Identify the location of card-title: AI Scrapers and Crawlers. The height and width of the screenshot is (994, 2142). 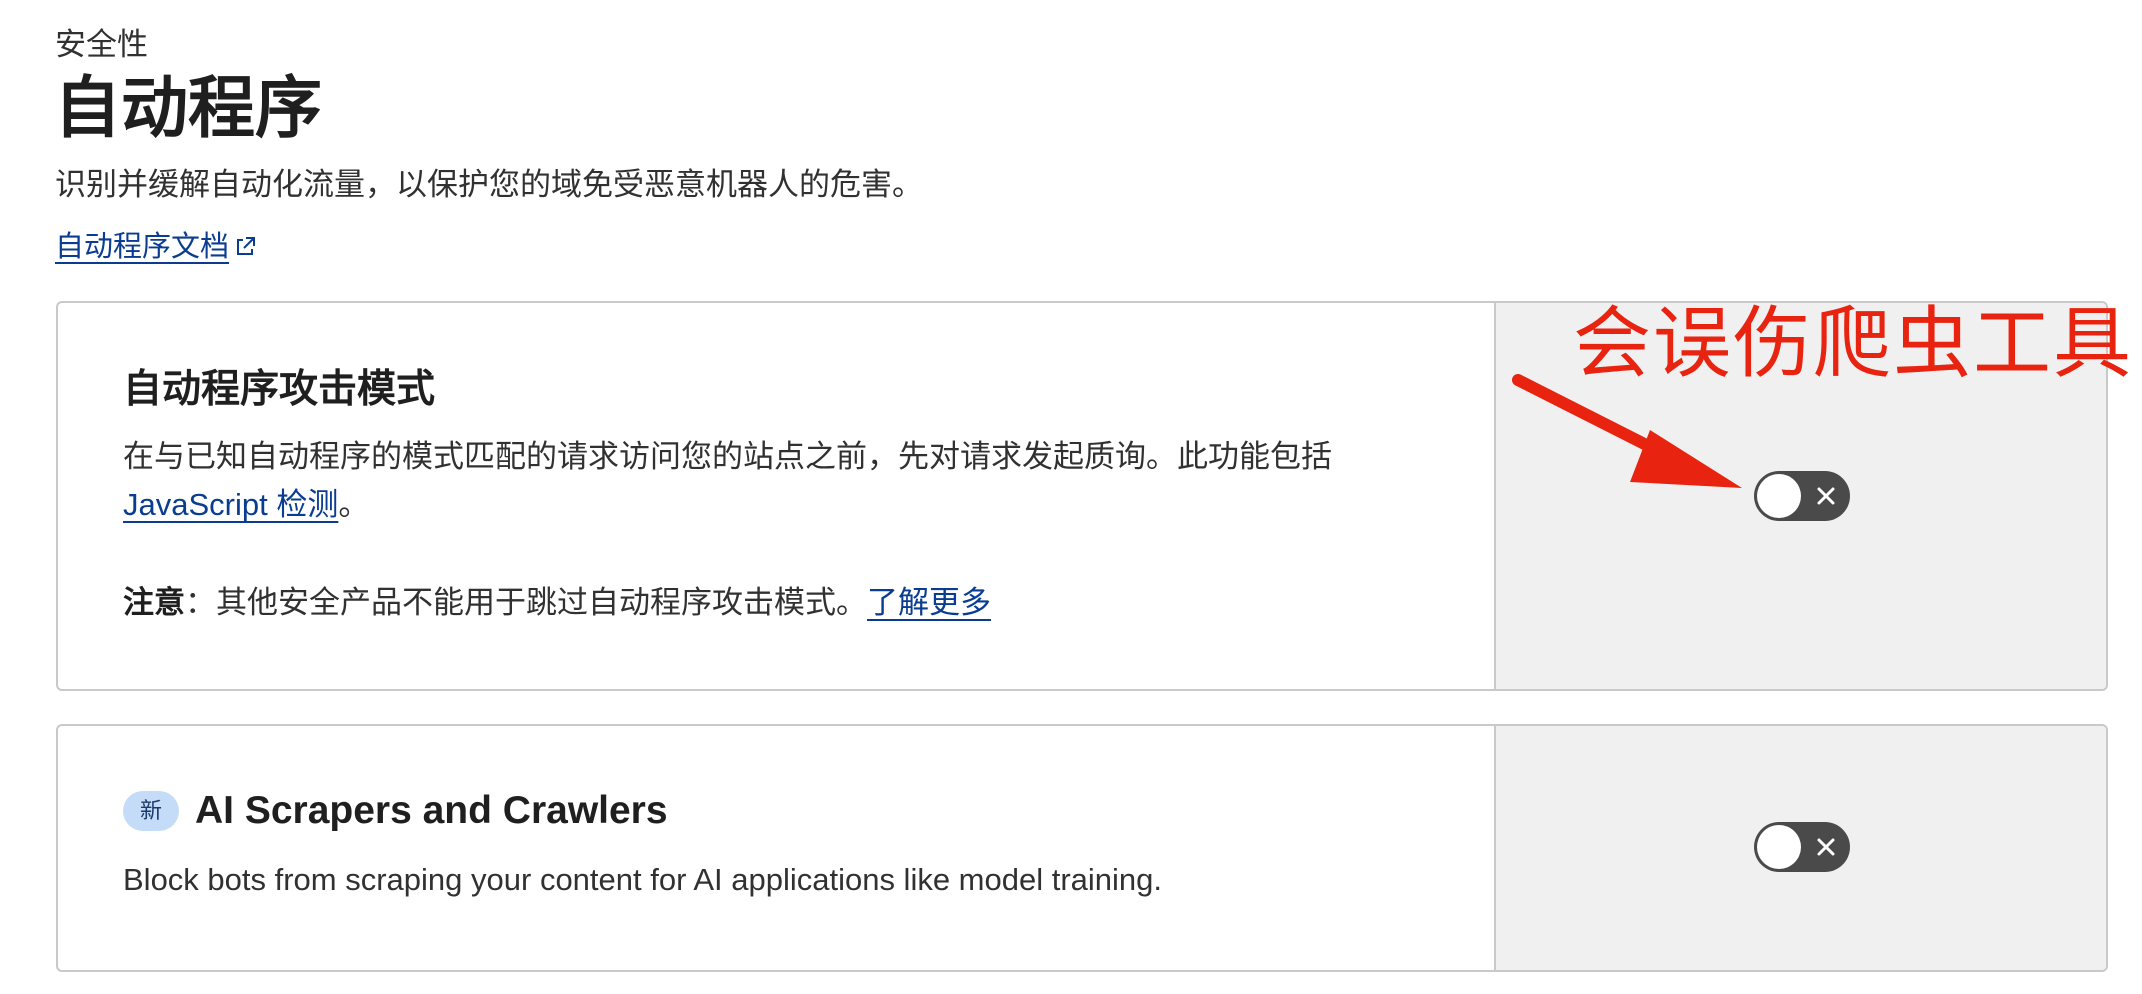
(431, 810).